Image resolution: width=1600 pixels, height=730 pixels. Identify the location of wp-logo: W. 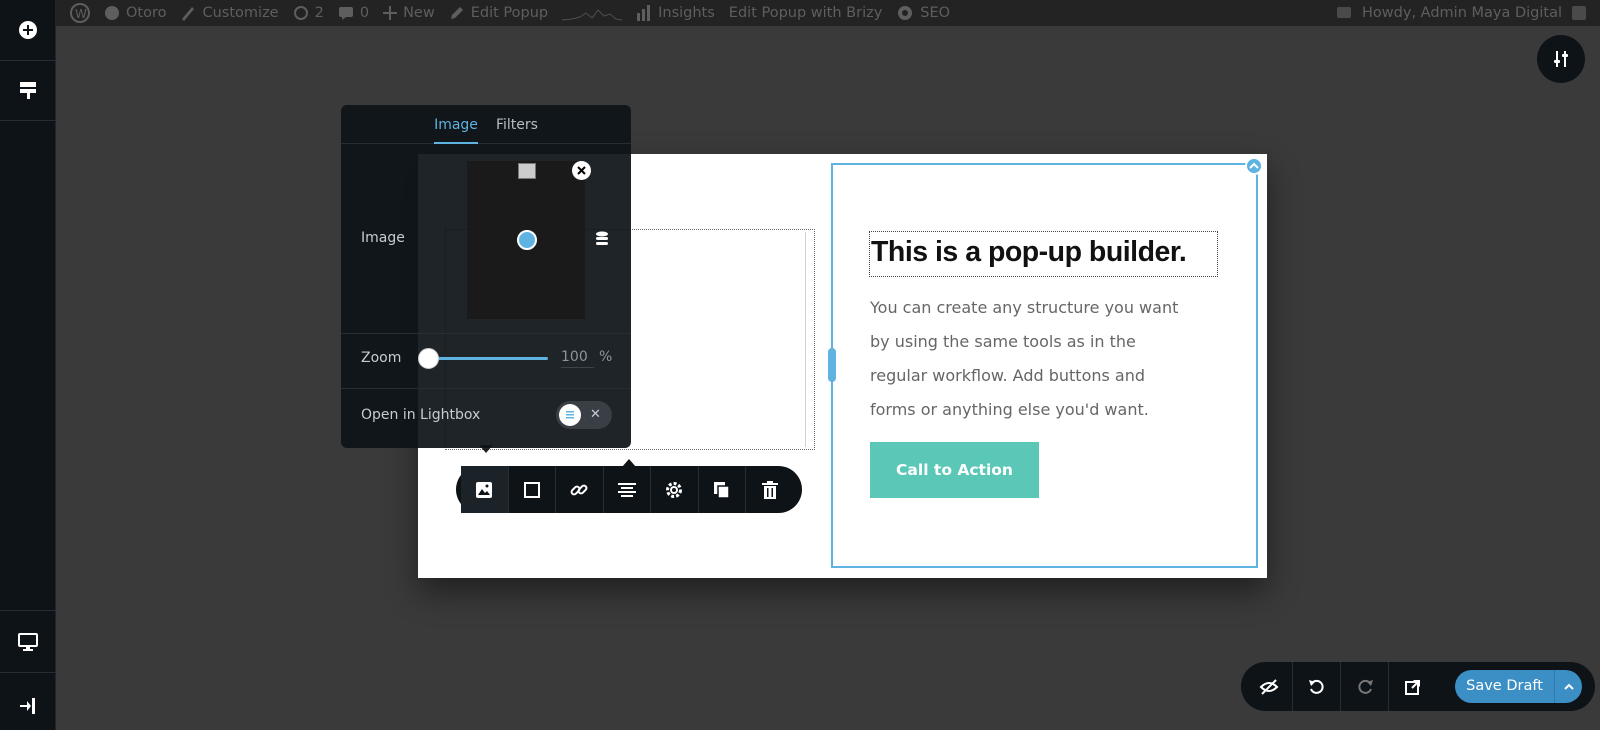
(80, 13).